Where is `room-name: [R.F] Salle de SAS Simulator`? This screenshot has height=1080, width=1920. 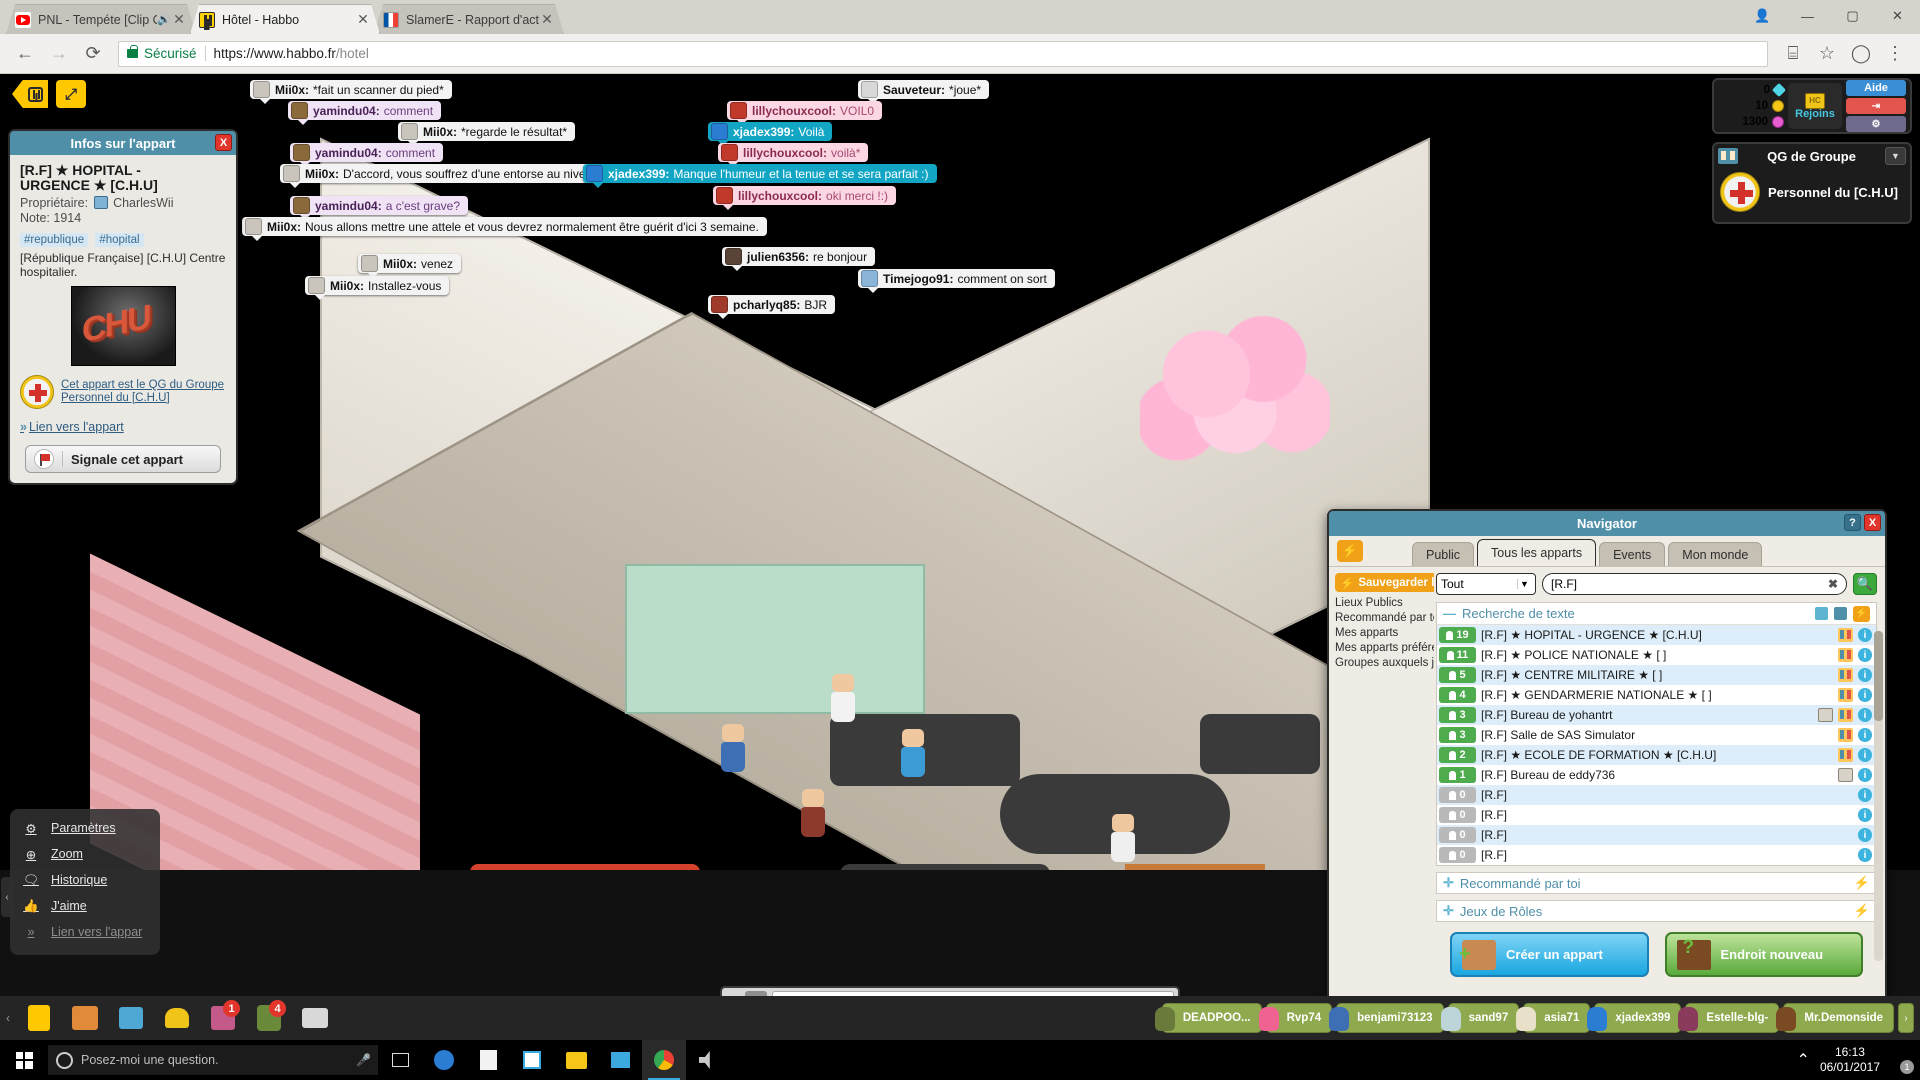
room-name: [R.F] Salle de SAS Simulator is located at coordinates (1657, 735).